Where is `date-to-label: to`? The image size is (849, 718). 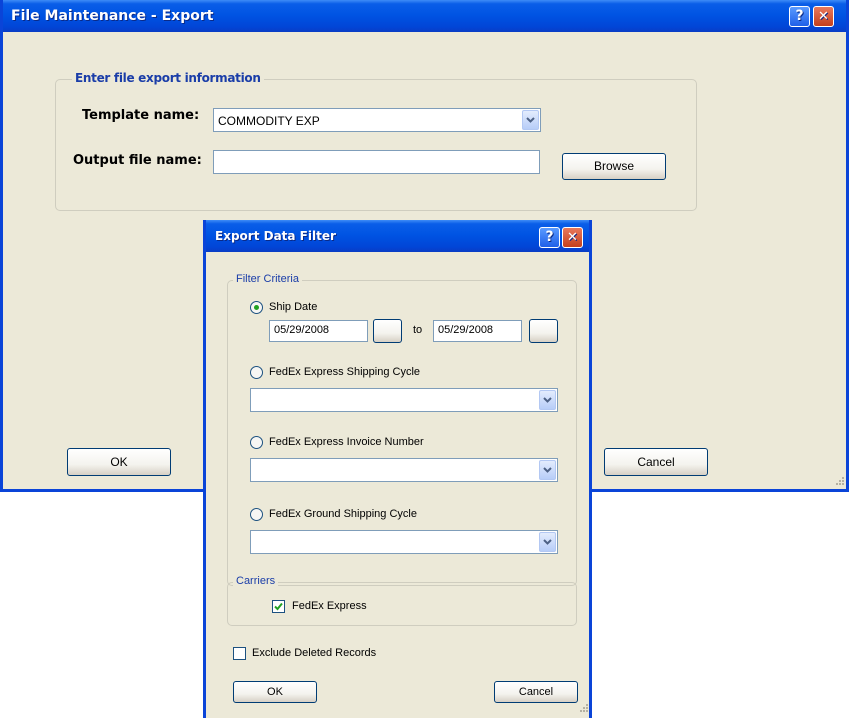 date-to-label: to is located at coordinates (418, 330).